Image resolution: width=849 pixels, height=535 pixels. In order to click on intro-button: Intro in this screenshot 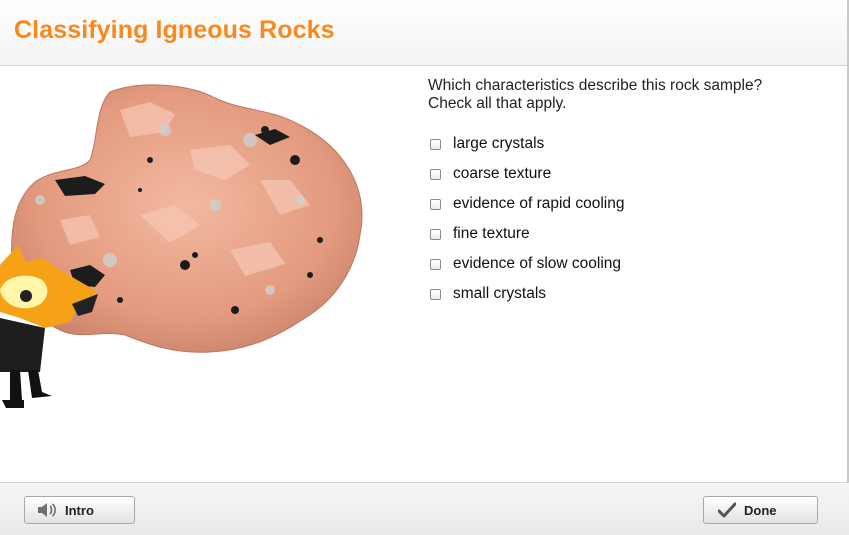, I will do `click(79, 510)`.